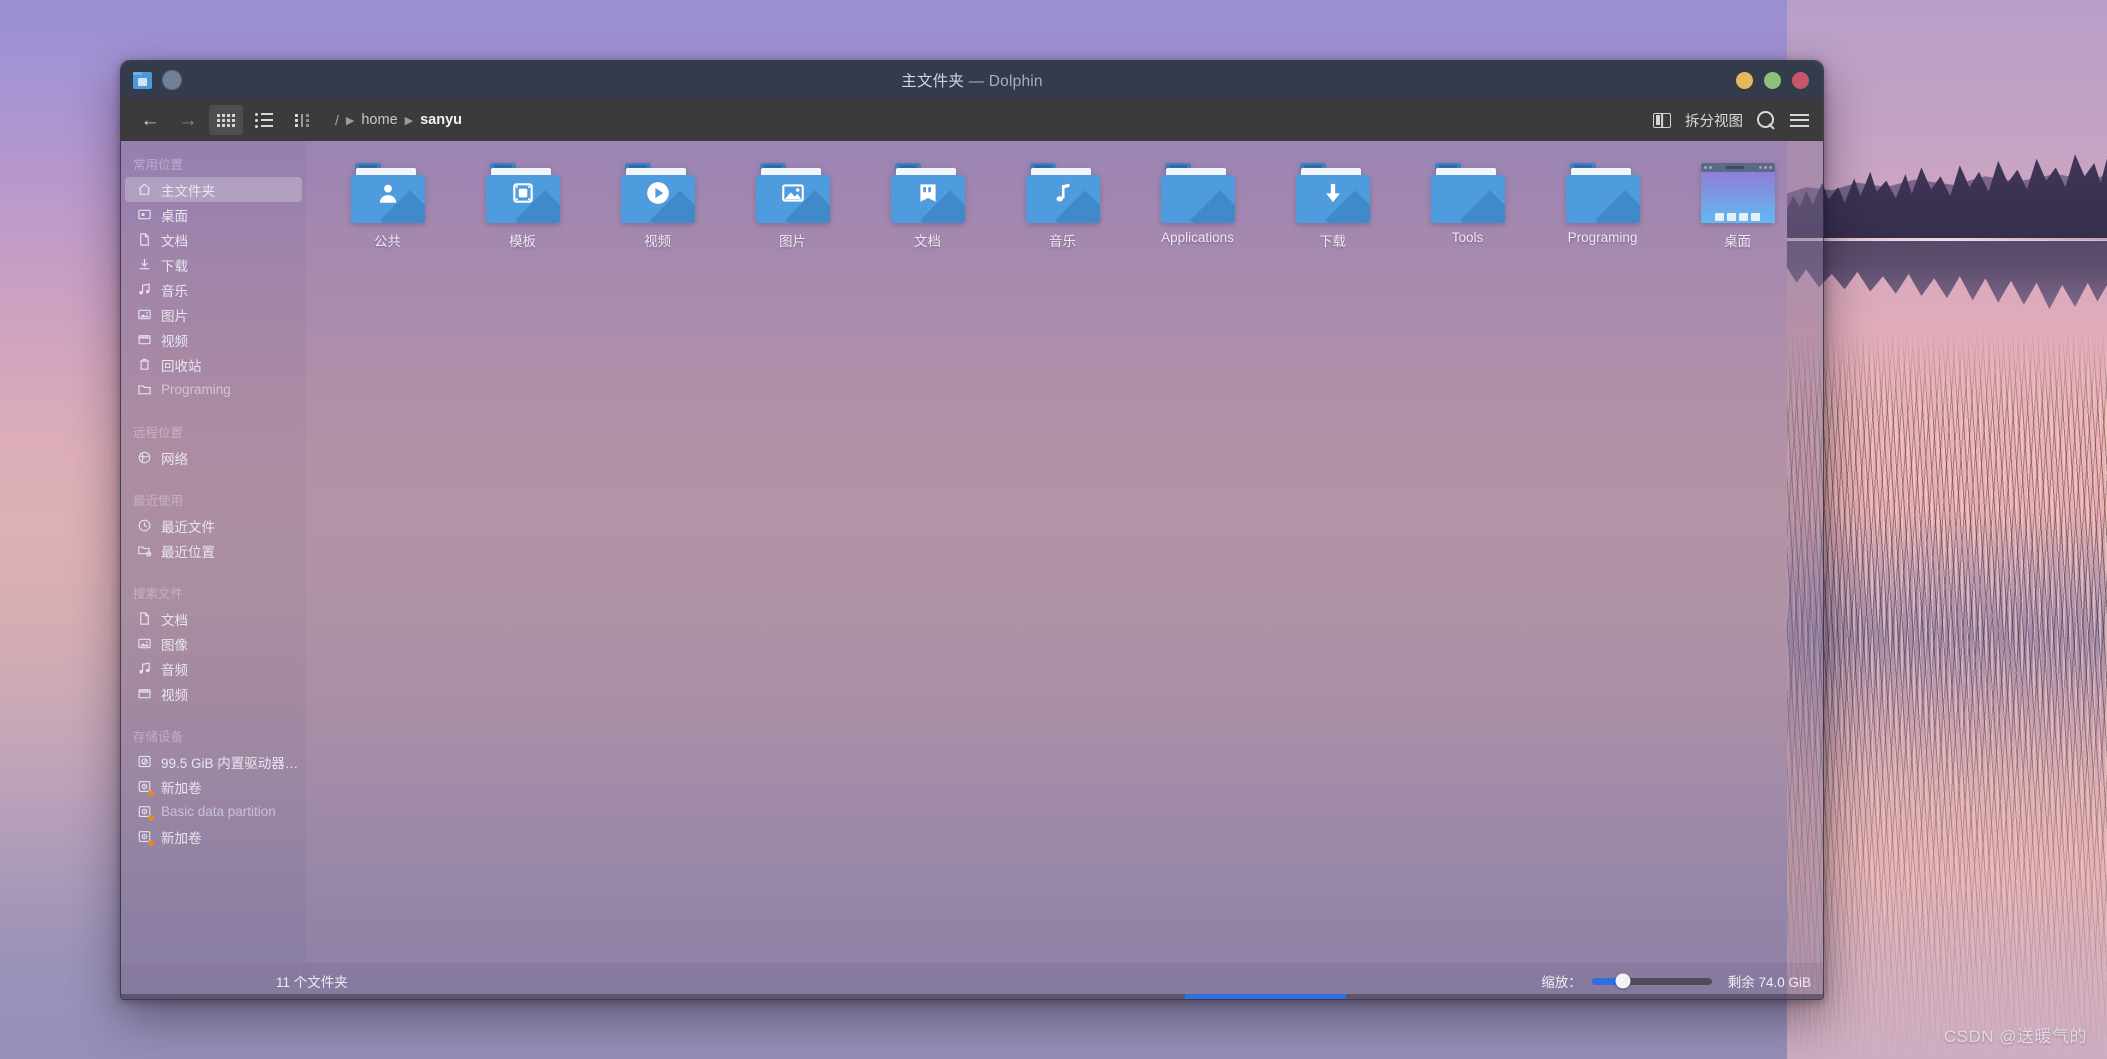 The image size is (2107, 1059). Describe the element at coordinates (1800, 80) in the screenshot. I see `close-button` at that location.